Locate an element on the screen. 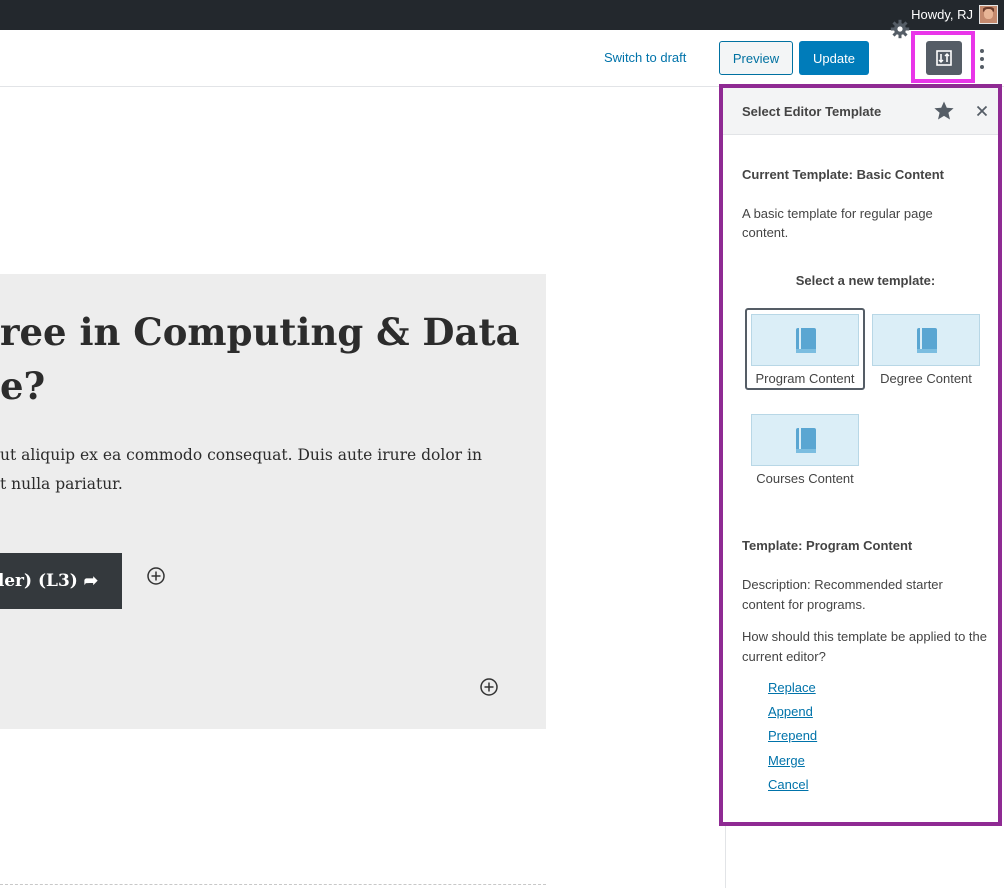 The height and width of the screenshot is (888, 1004). select-new-template-heading: Select a new template: is located at coordinates (865, 280).